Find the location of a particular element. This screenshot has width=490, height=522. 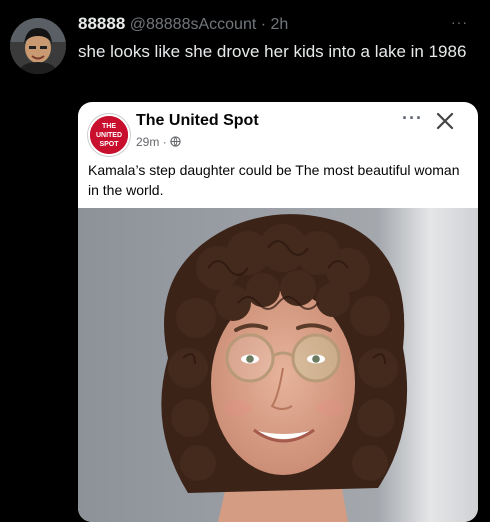

page-name: The United Spot is located at coordinates (197, 121).